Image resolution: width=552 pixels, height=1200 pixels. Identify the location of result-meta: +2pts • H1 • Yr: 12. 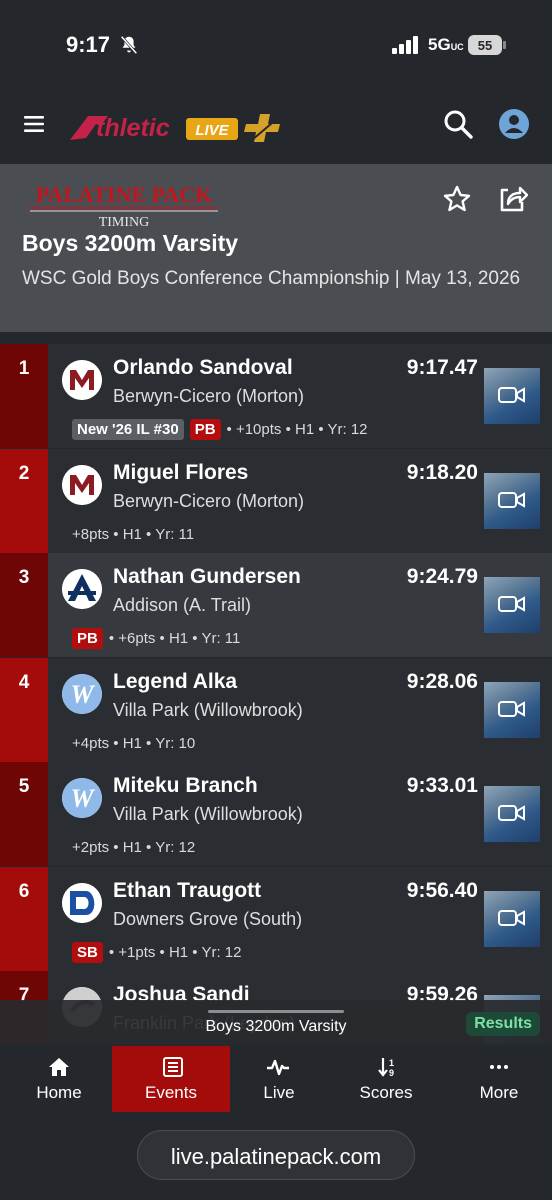
(133, 847).